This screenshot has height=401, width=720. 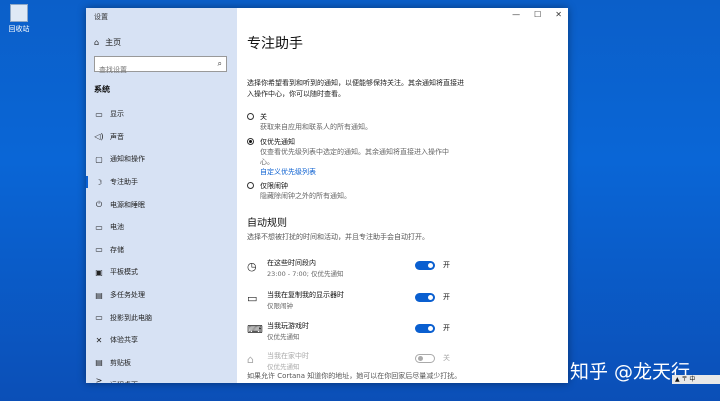 What do you see at coordinates (263, 117) in the screenshot?
I see `radio-off-title: 关` at bounding box center [263, 117].